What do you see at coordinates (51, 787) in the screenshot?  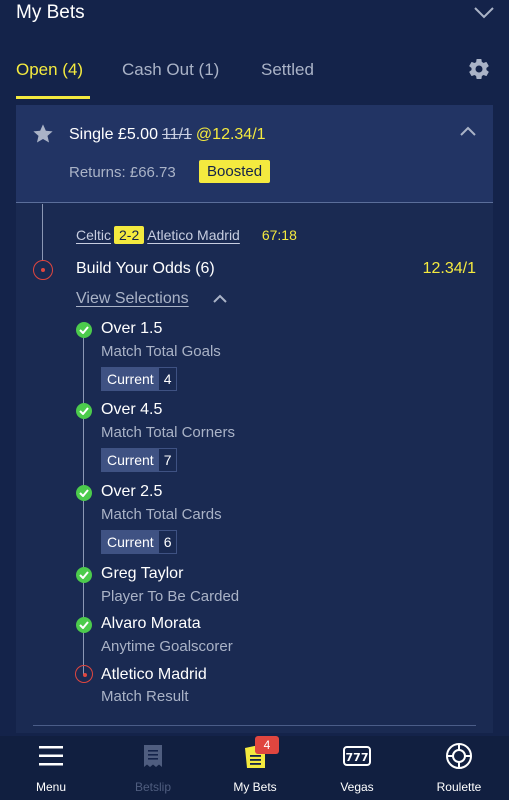 I see `nav-label: Menu` at bounding box center [51, 787].